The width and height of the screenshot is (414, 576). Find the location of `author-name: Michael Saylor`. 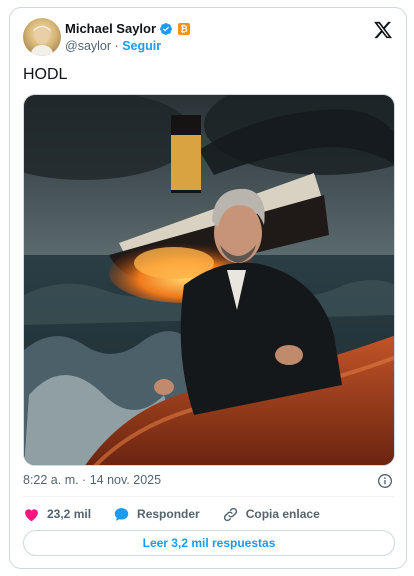

author-name: Michael Saylor is located at coordinates (110, 28).